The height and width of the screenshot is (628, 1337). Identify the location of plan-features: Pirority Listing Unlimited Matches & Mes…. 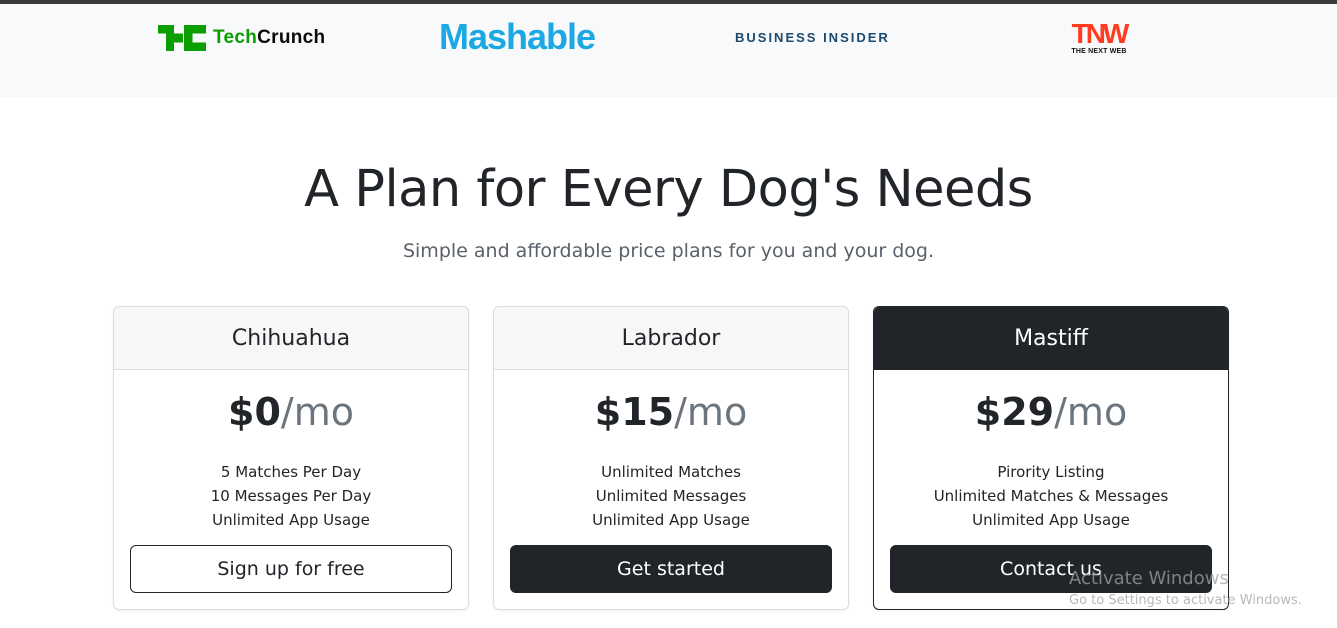
(1051, 496).